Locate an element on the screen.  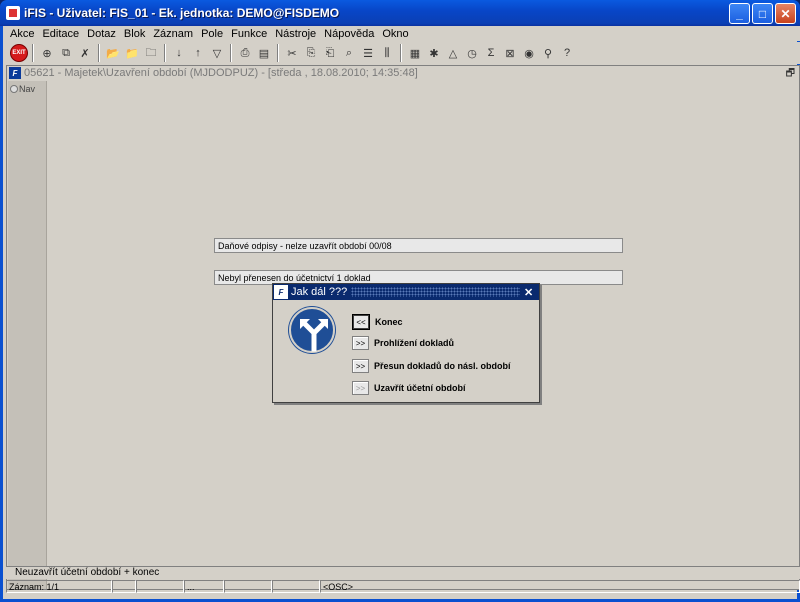
minimize-button: _ is located at coordinates (739, 13).